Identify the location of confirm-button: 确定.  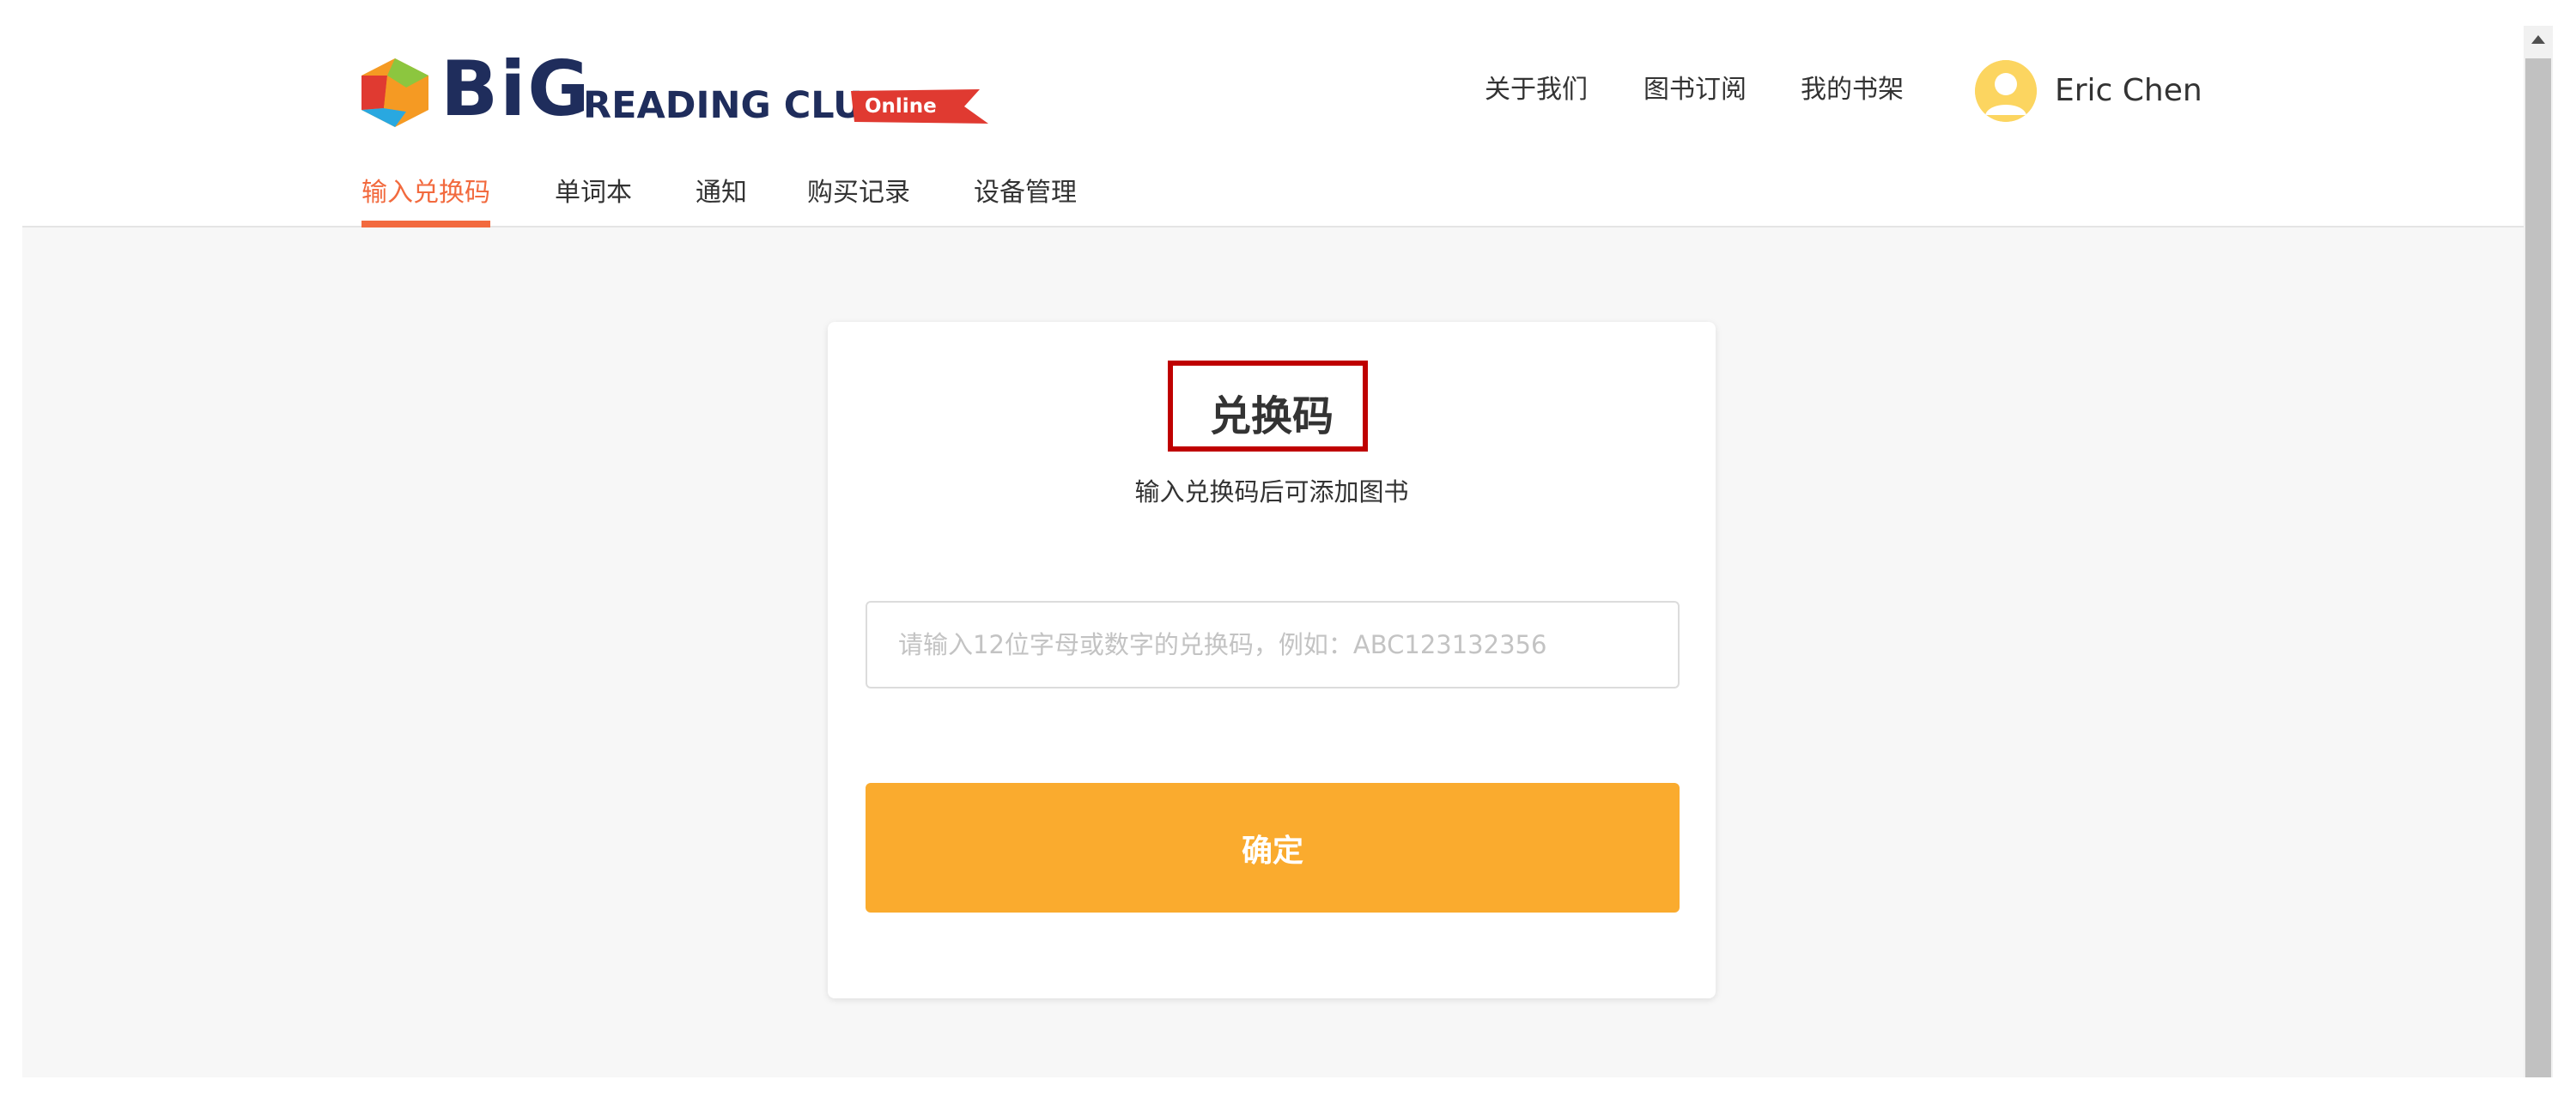
(1273, 848).